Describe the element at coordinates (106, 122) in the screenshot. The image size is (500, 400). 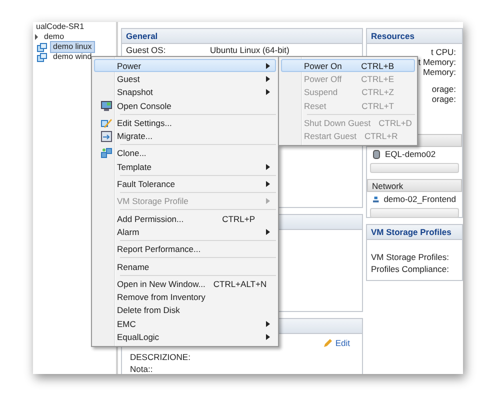
I see `edit-settings-icon` at that location.